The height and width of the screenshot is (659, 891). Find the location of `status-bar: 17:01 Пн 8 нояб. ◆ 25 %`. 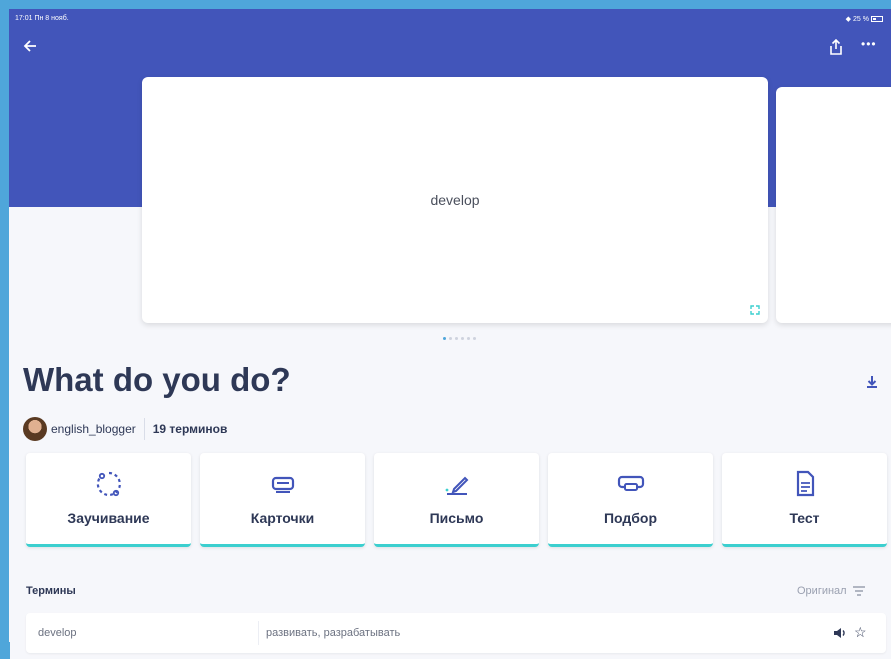

status-bar: 17:01 Пн 8 нояб. ◆ 25 % is located at coordinates (449, 20).